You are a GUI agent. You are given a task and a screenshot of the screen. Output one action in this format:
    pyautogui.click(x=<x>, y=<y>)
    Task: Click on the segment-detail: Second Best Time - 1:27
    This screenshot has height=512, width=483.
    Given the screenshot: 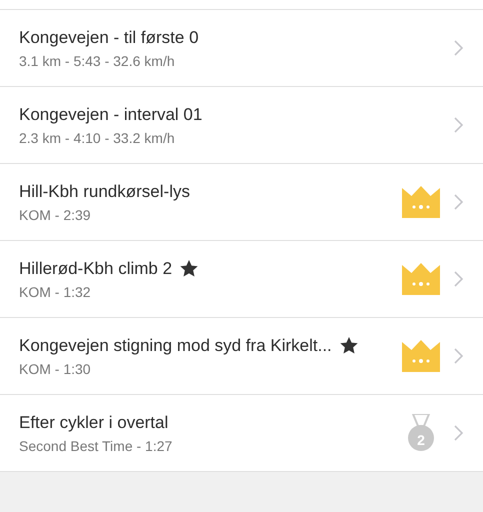 What is the action you would take?
    pyautogui.click(x=96, y=446)
    